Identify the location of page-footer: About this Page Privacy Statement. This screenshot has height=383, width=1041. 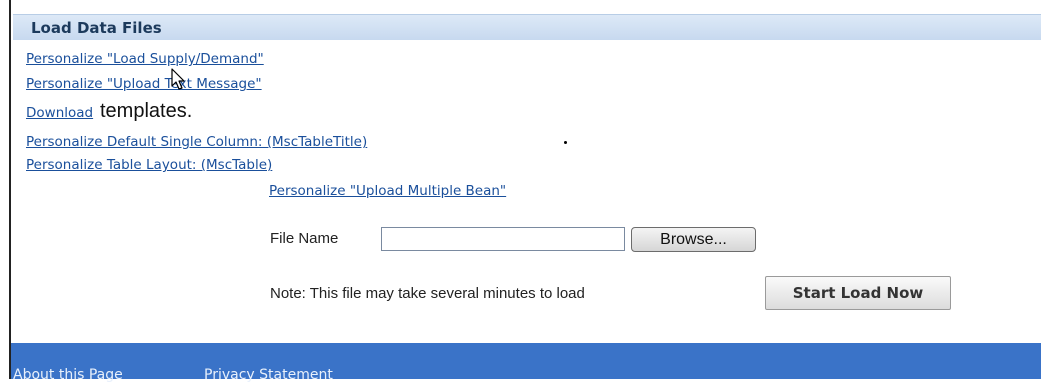
(526, 363).